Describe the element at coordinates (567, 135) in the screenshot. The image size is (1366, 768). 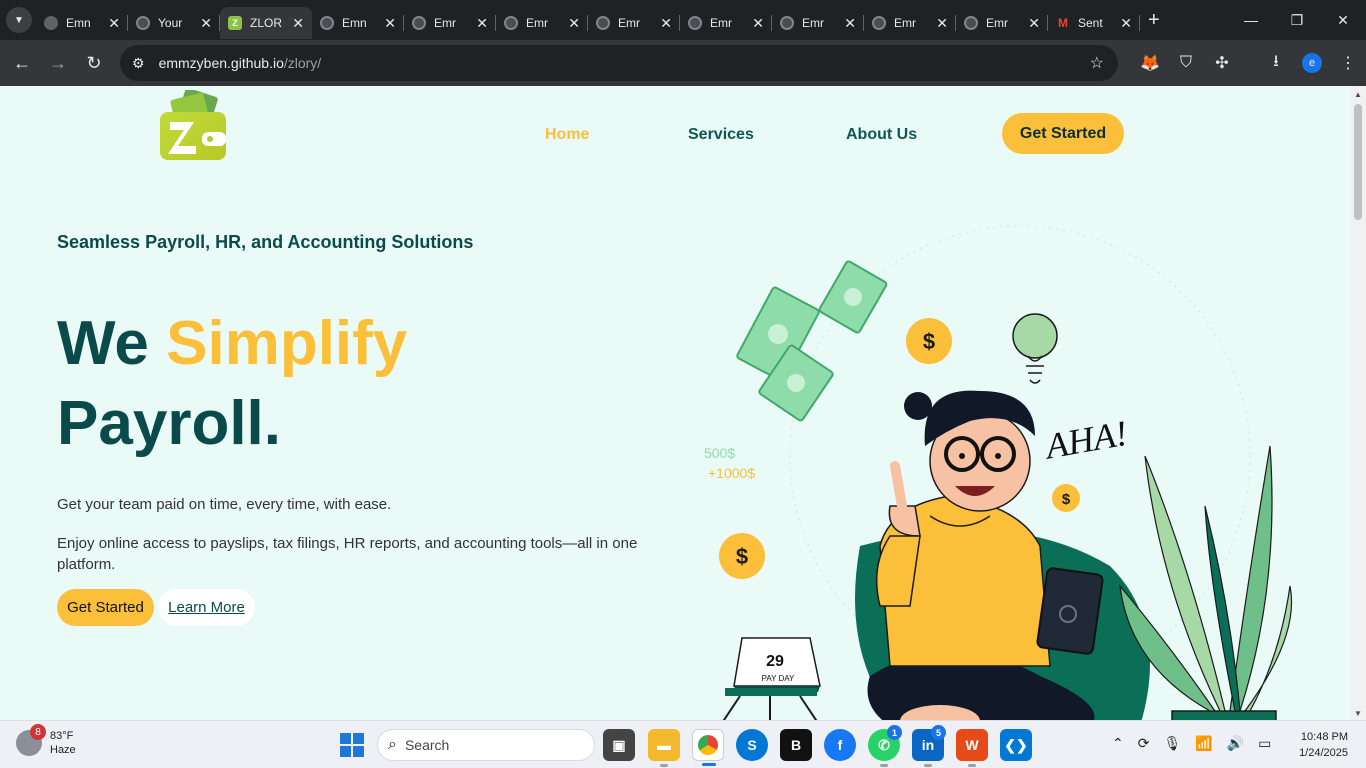
I see `nav-home-link: Home` at that location.